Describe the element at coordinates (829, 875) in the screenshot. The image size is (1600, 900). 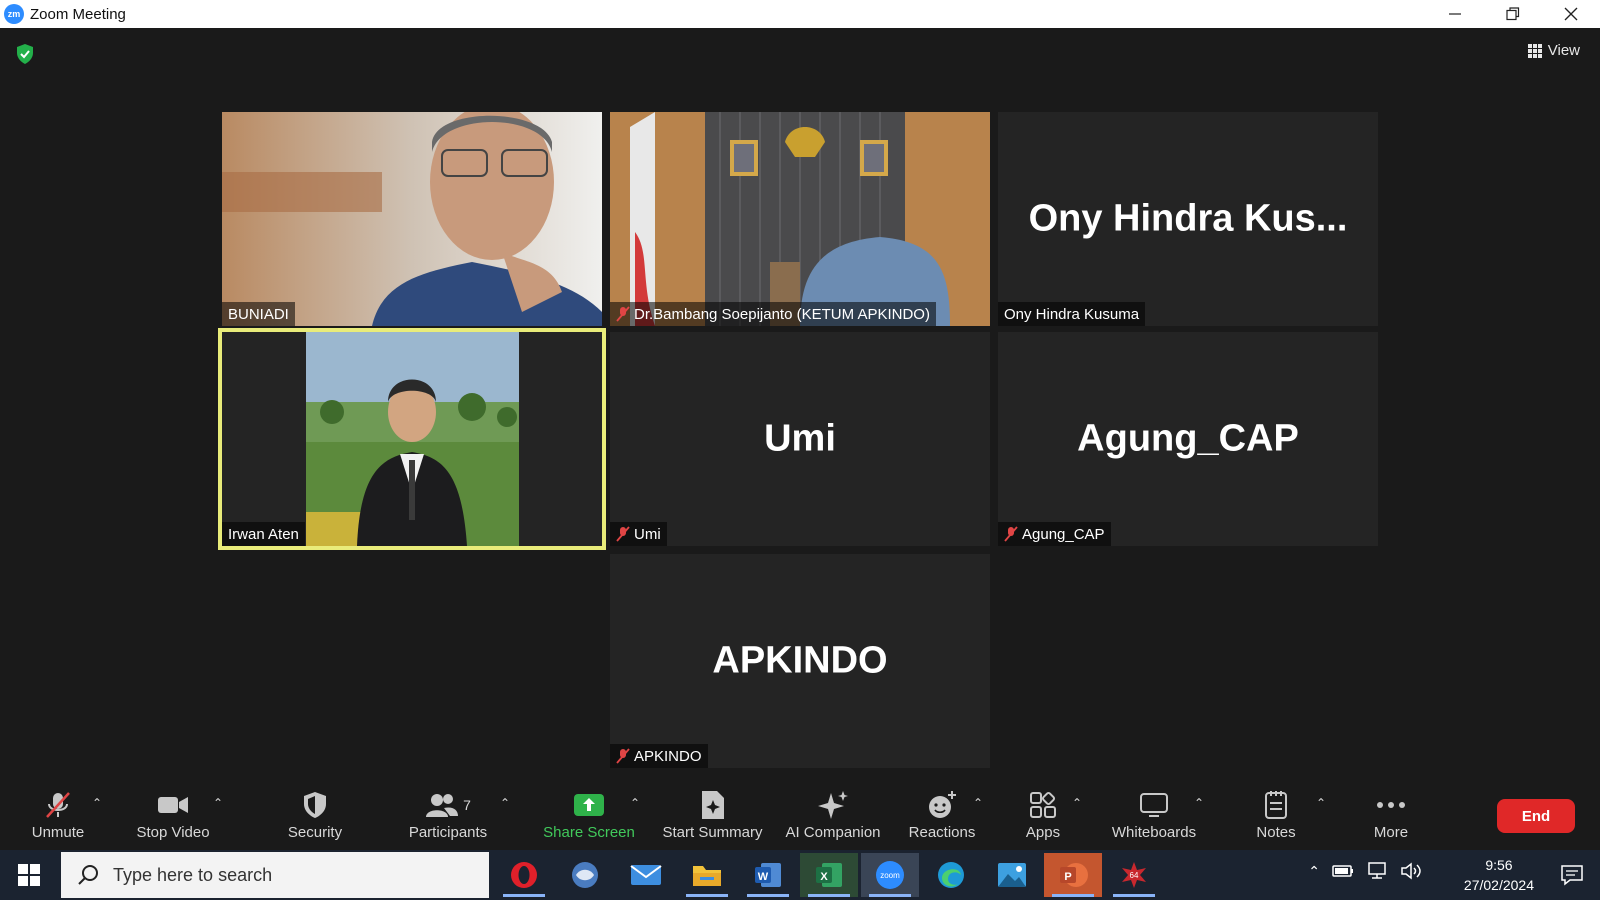
I see `excel-icon: X` at that location.